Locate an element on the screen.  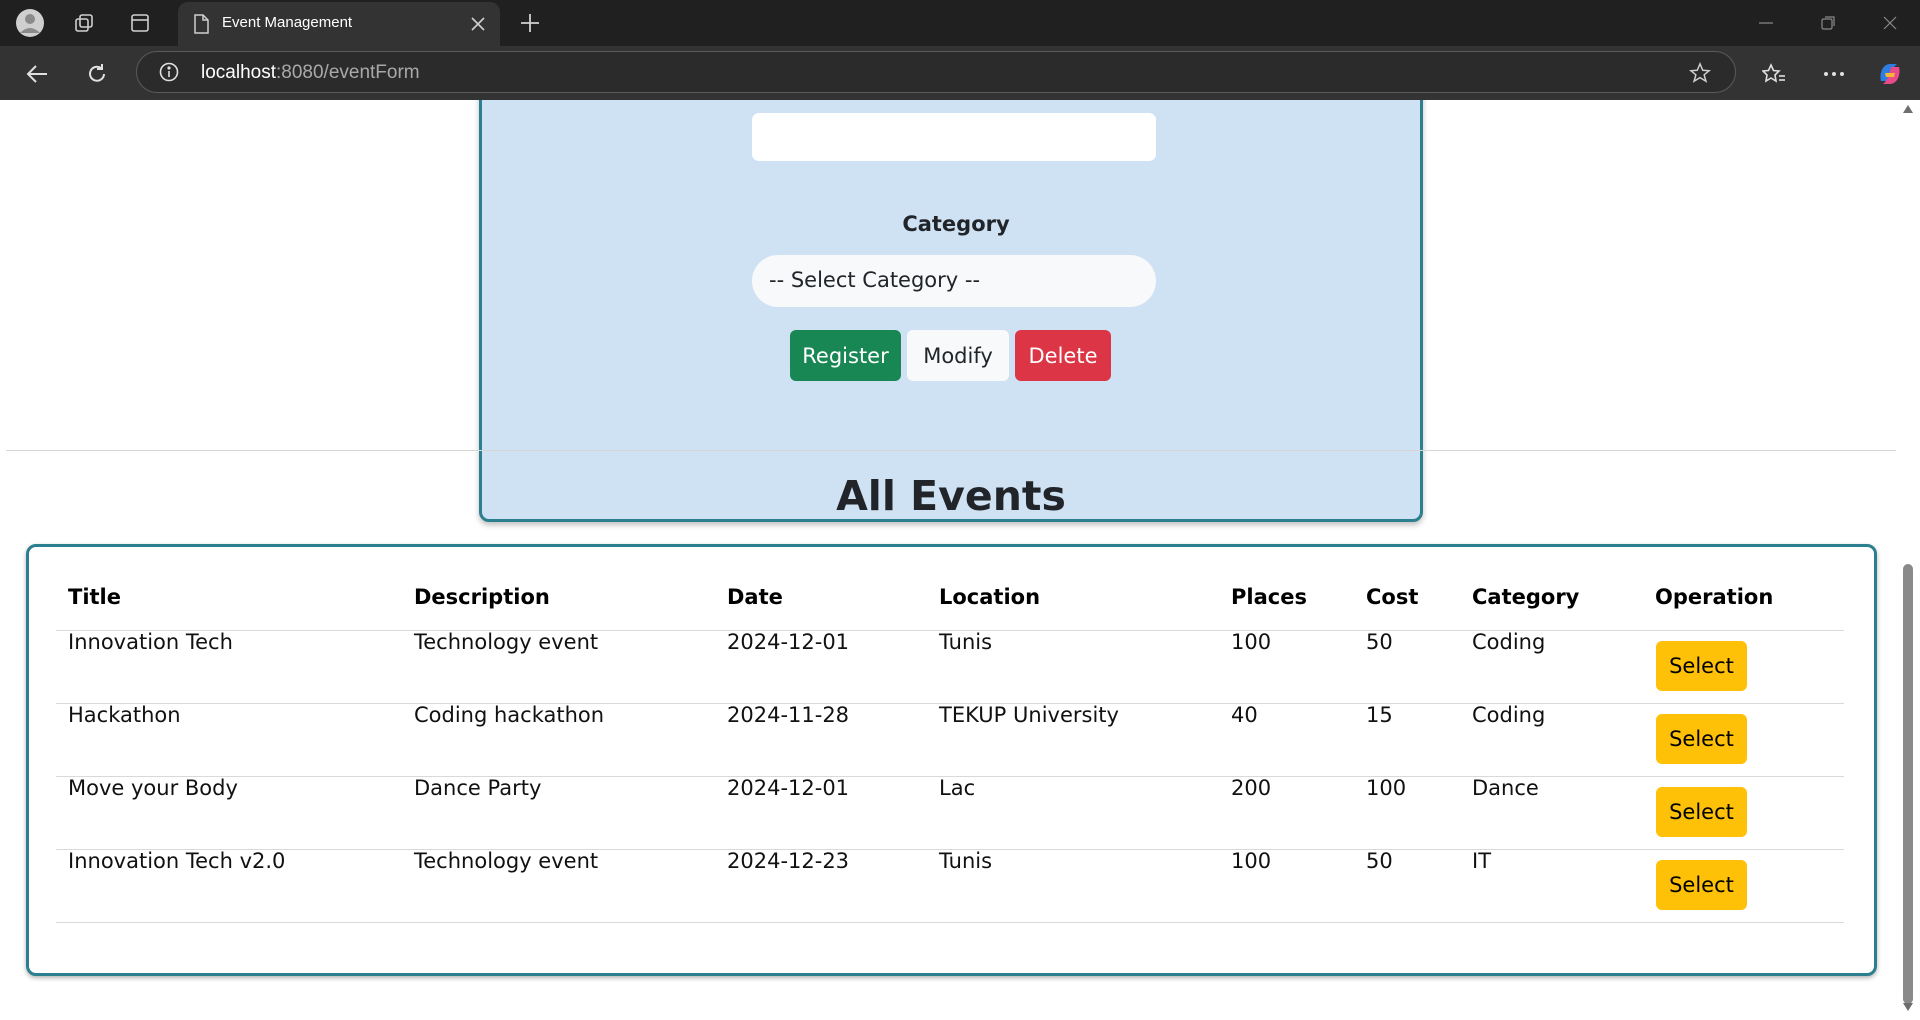
page-icon is located at coordinates (201, 26).